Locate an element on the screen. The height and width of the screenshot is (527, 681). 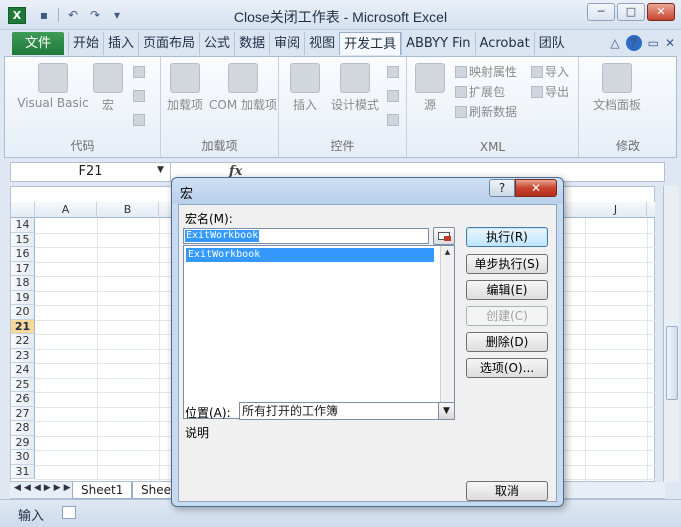
map-properties-button: 映射属性 is located at coordinates (486, 71).